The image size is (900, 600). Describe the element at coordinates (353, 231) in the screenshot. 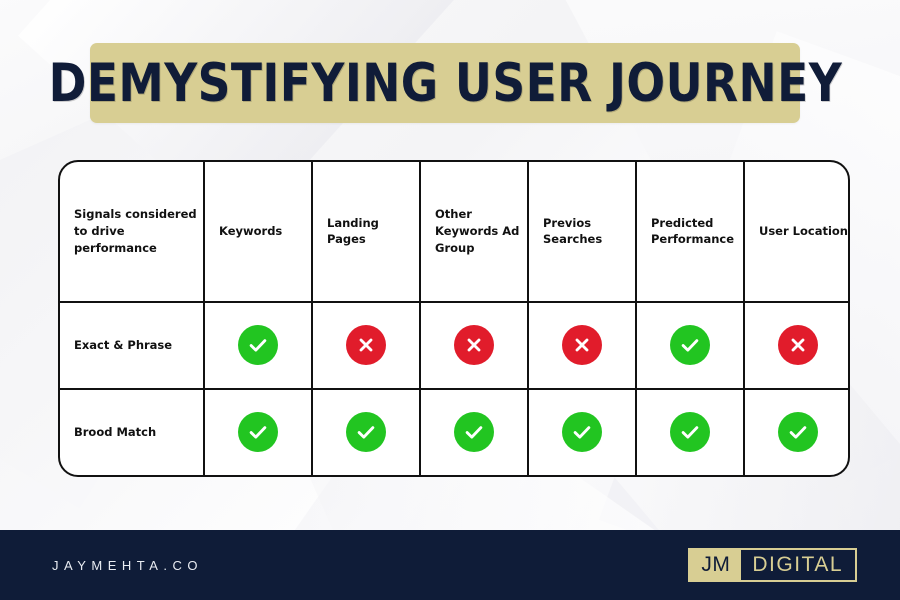

I see `column-header-label: Landing Pages` at that location.